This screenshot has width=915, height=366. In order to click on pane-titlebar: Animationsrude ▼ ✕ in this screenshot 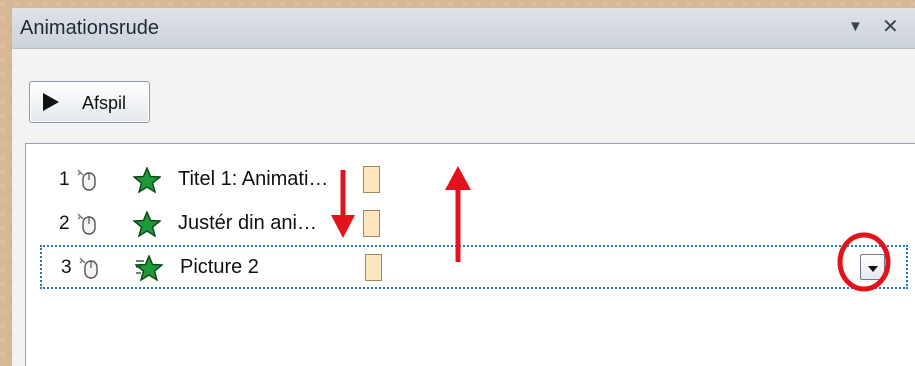, I will do `click(463, 28)`.